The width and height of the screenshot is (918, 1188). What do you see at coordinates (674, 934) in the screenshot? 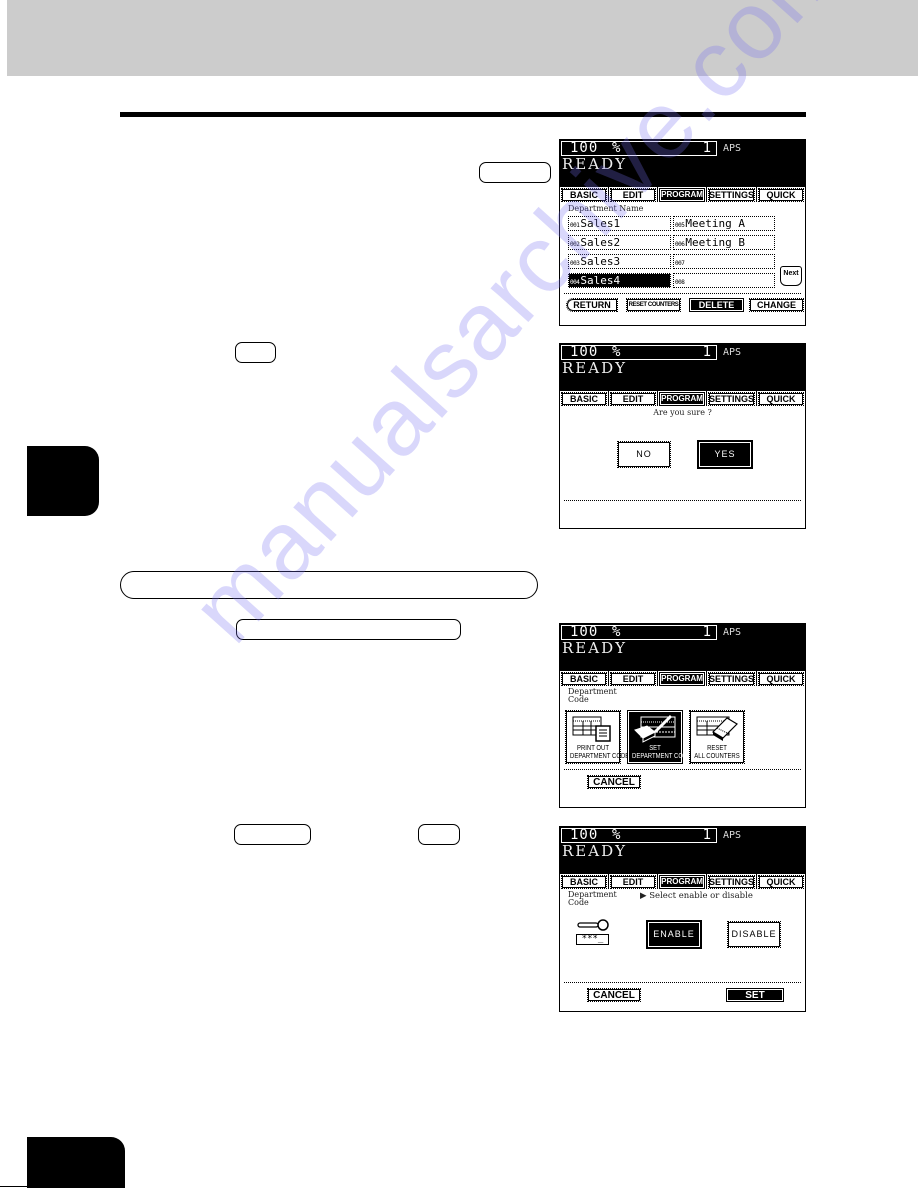
I see `enable-button: ENABLE` at bounding box center [674, 934].